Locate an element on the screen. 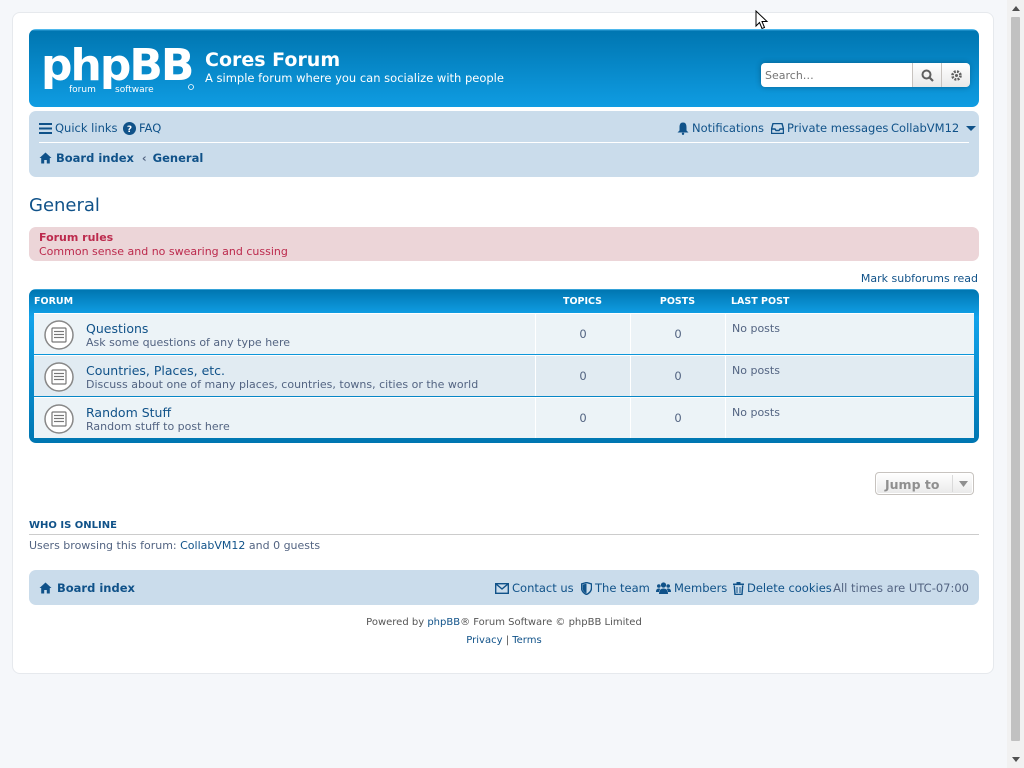  svg-text: phpBB is located at coordinates (116, 67).